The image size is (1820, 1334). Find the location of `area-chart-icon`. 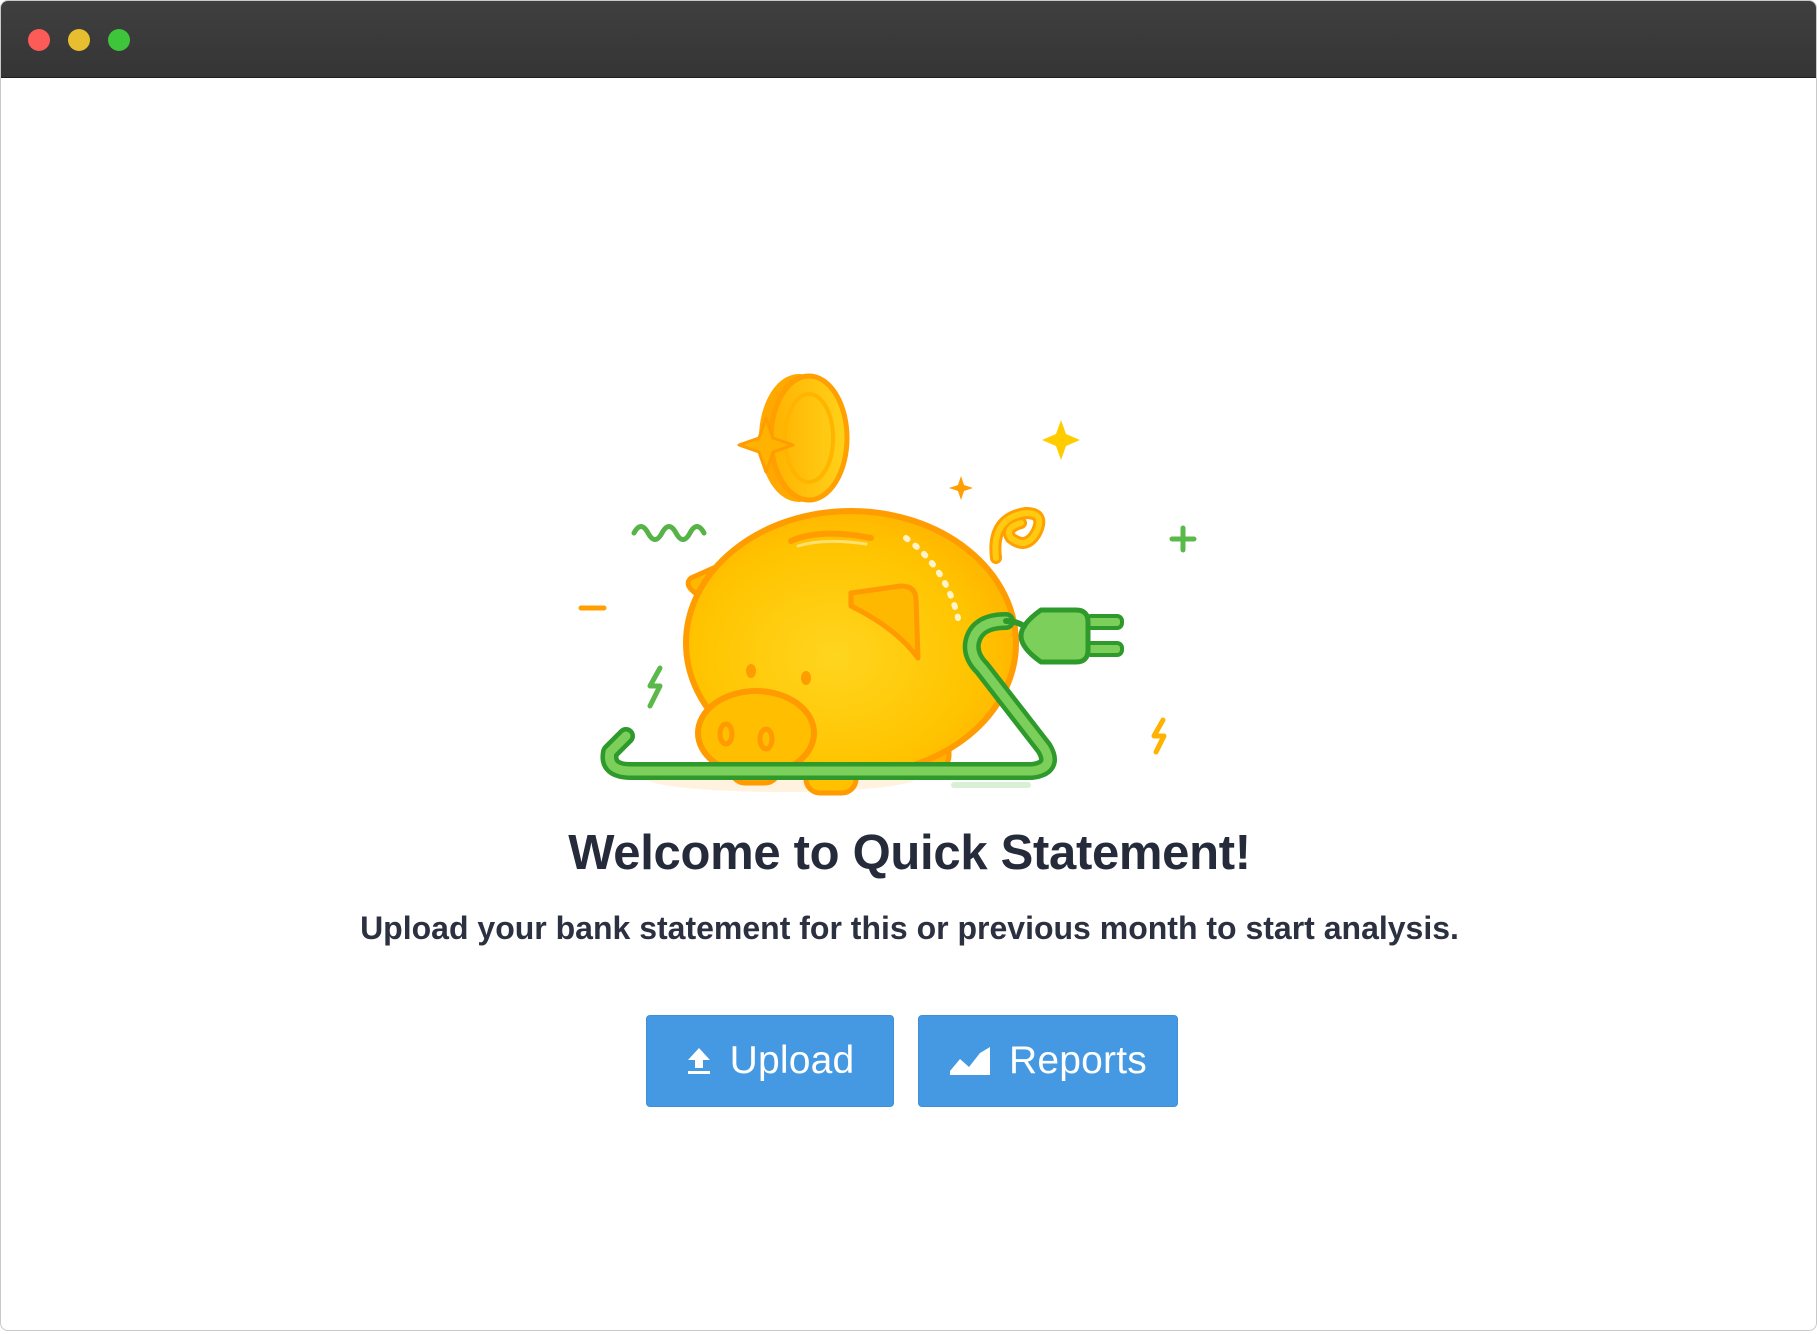

area-chart-icon is located at coordinates (970, 1061).